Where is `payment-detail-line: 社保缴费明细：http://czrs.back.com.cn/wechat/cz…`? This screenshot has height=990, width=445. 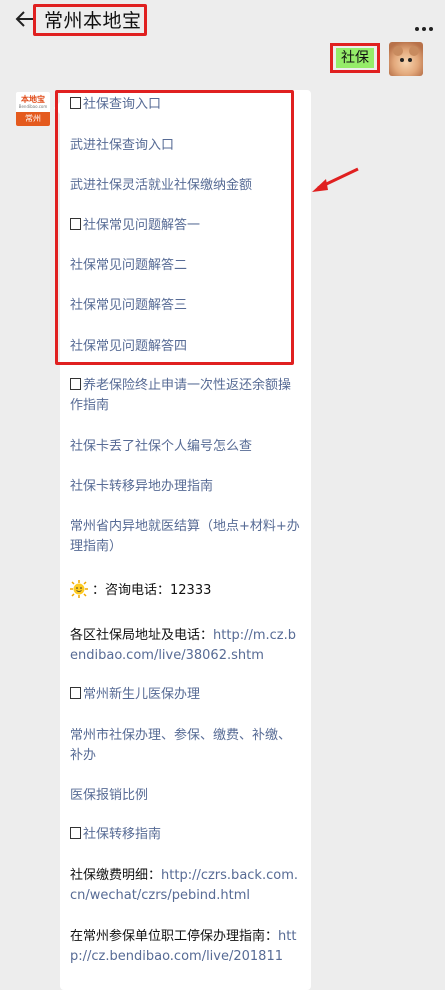 payment-detail-line: 社保缴费明细：http://czrs.back.com.cn/wechat/cz… is located at coordinates (186, 886).